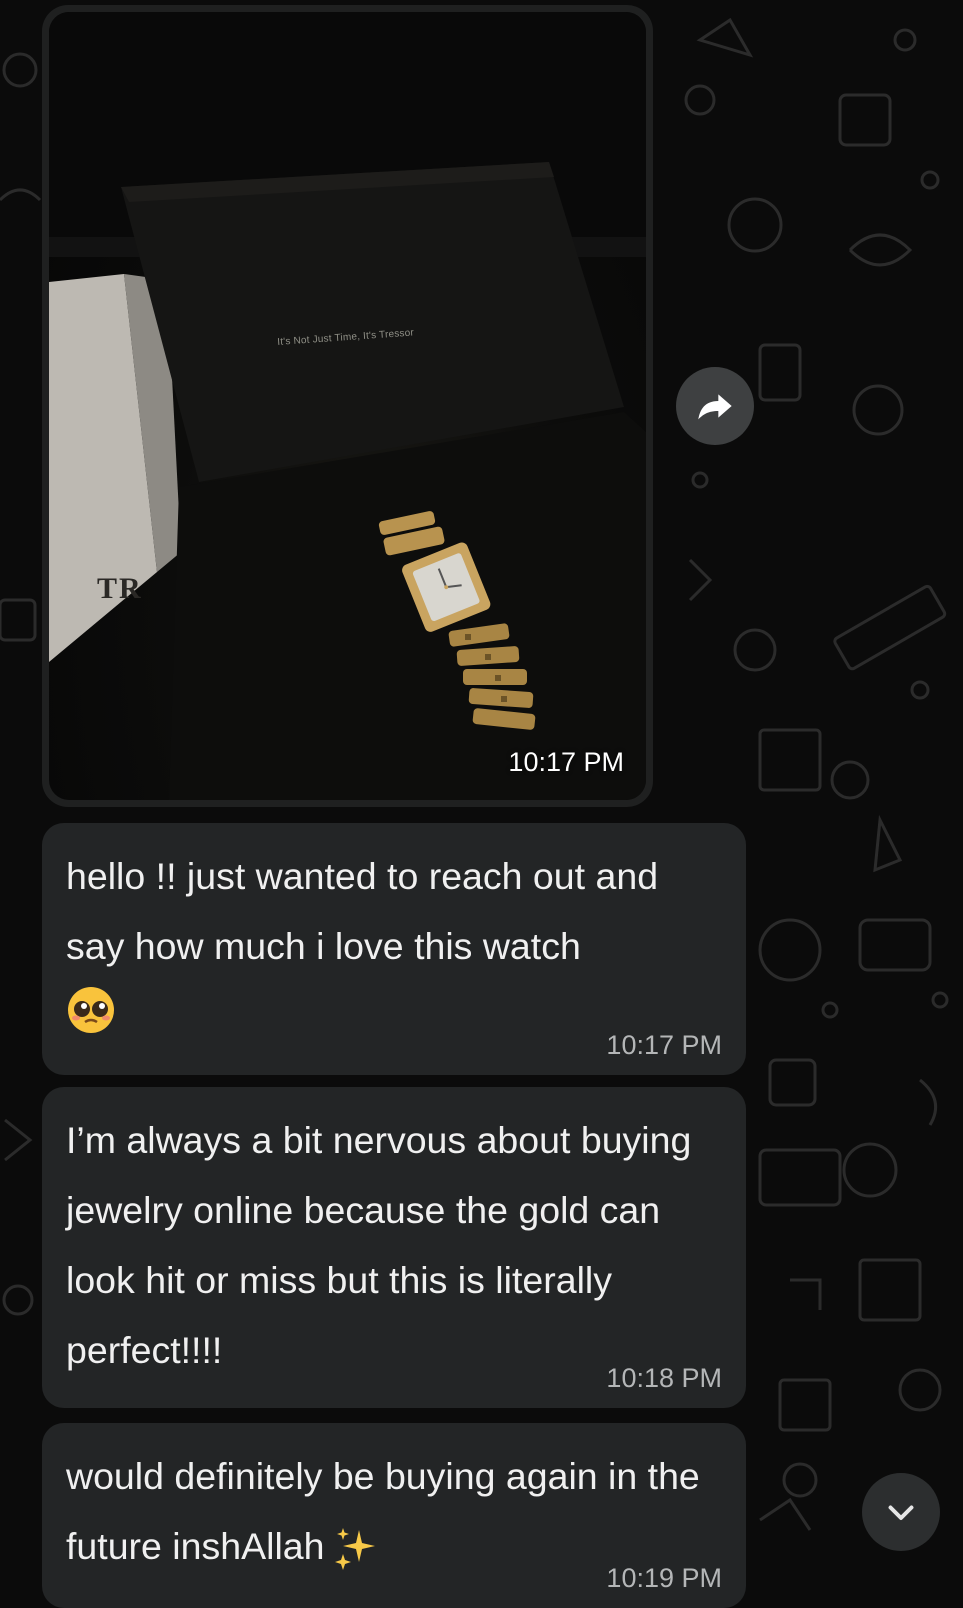  Describe the element at coordinates (120, 588) in the screenshot. I see `box-brand-text: TR` at that location.